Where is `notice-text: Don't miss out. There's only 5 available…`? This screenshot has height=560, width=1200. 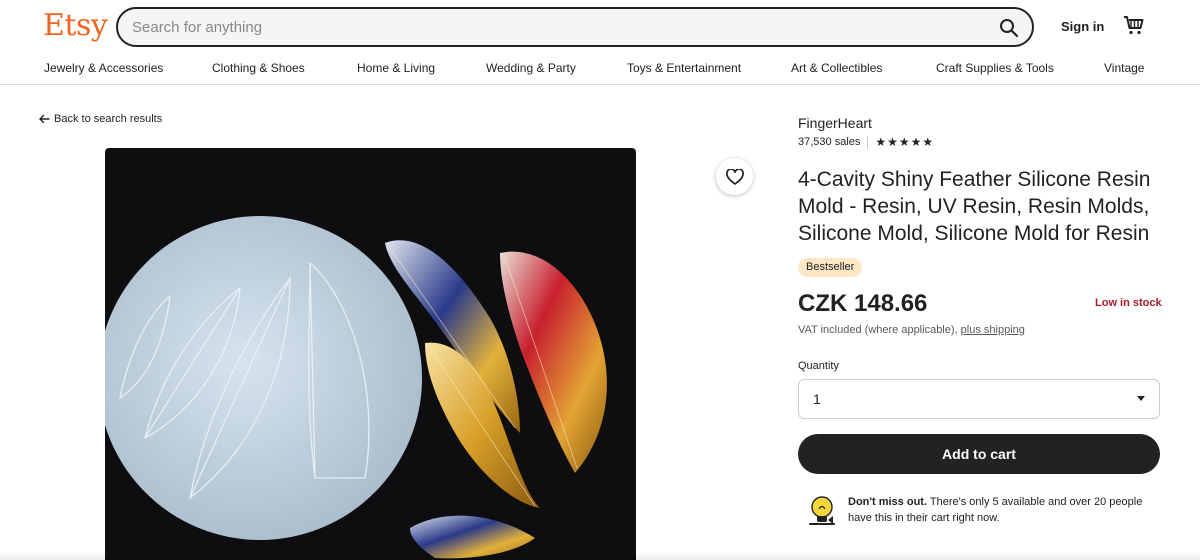
notice-text: Don't miss out. There's only 5 available… is located at coordinates (998, 512).